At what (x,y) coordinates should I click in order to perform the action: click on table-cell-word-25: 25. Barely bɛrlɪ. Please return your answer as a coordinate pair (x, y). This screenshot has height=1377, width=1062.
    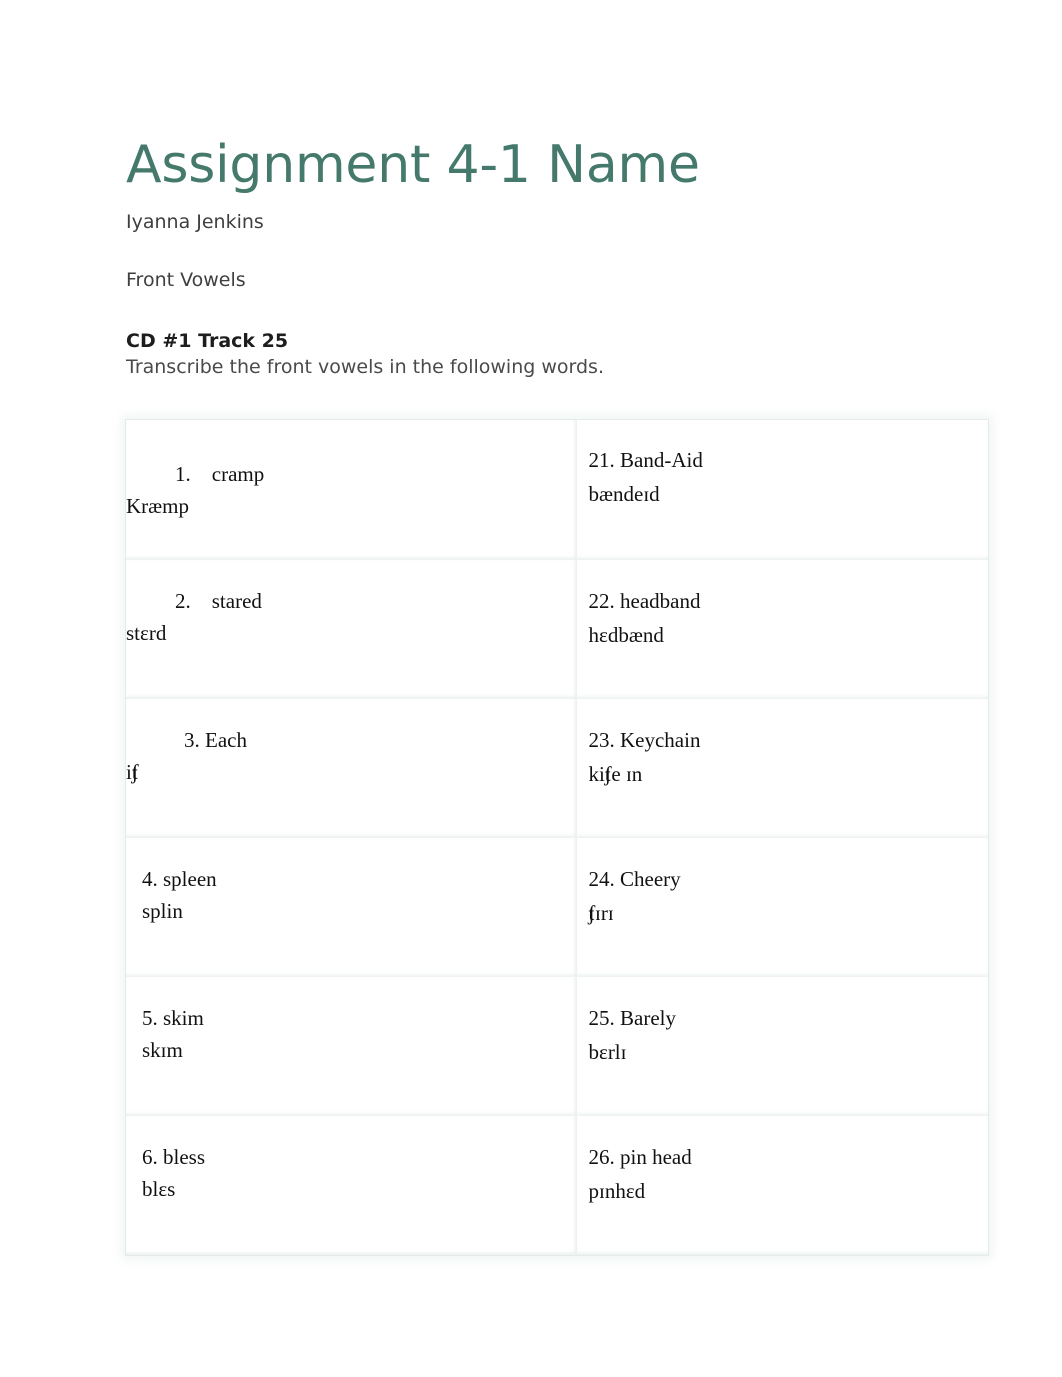
    Looking at the image, I should click on (782, 1046).